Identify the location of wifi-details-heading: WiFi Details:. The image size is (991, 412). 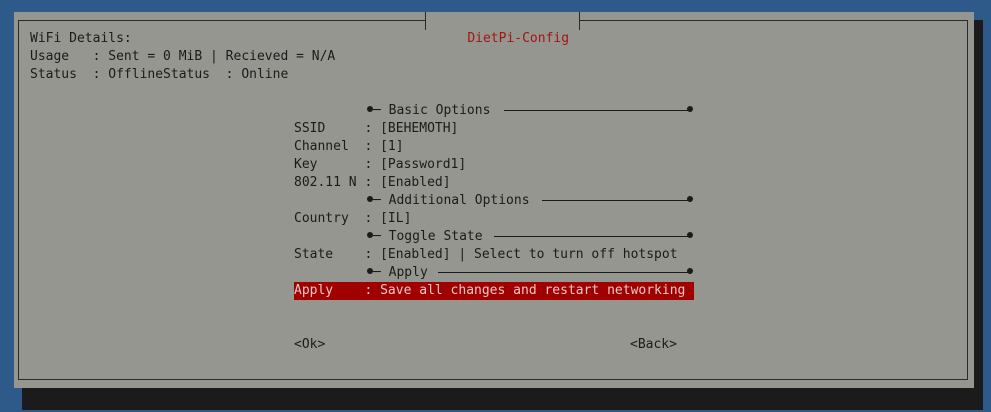
(81, 38).